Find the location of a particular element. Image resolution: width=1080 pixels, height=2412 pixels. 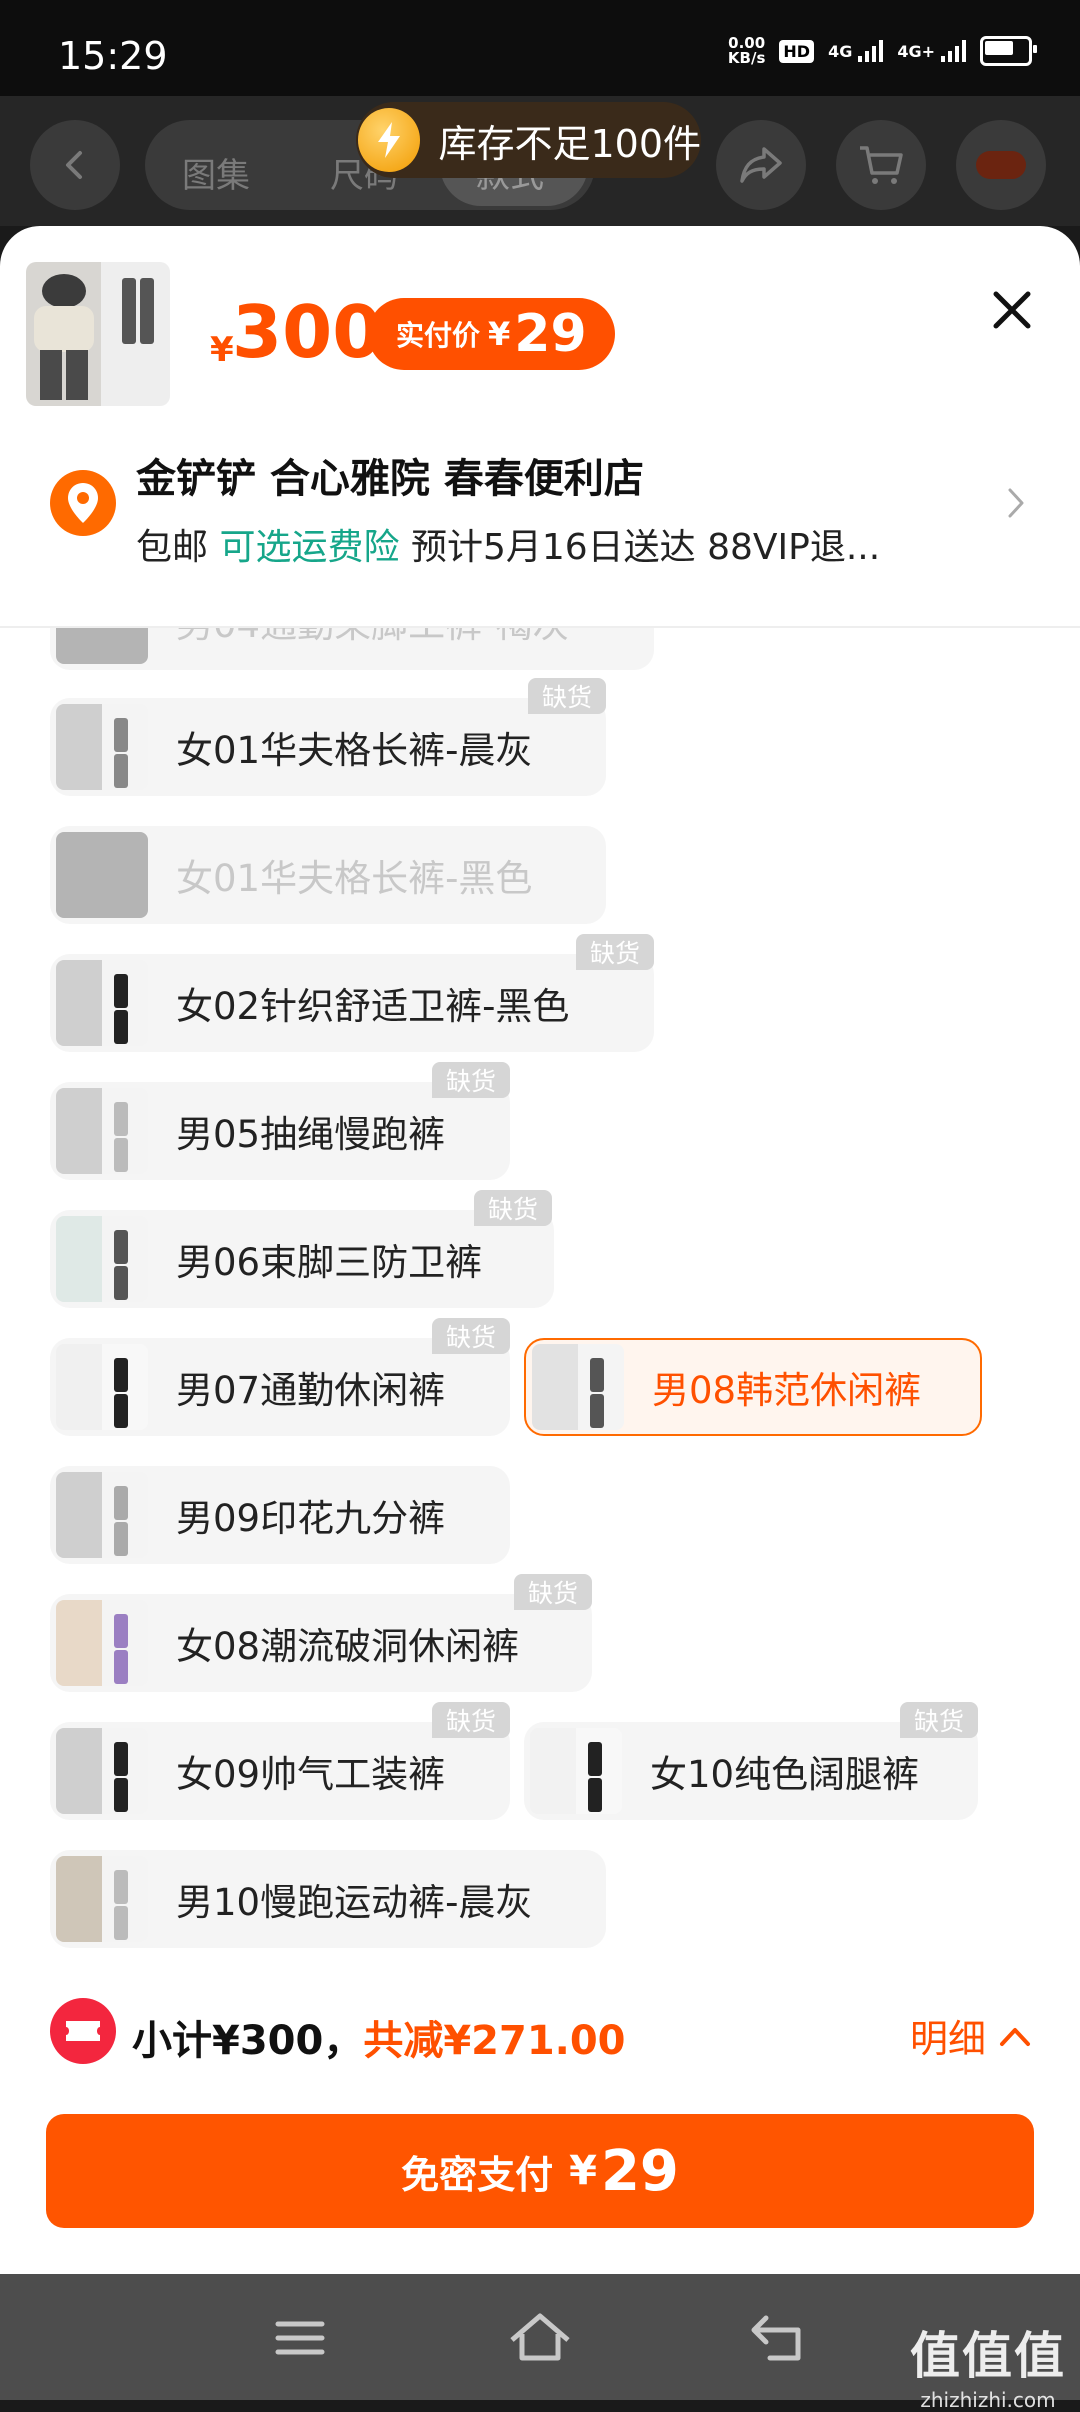

cart-icon is located at coordinates (881, 165).